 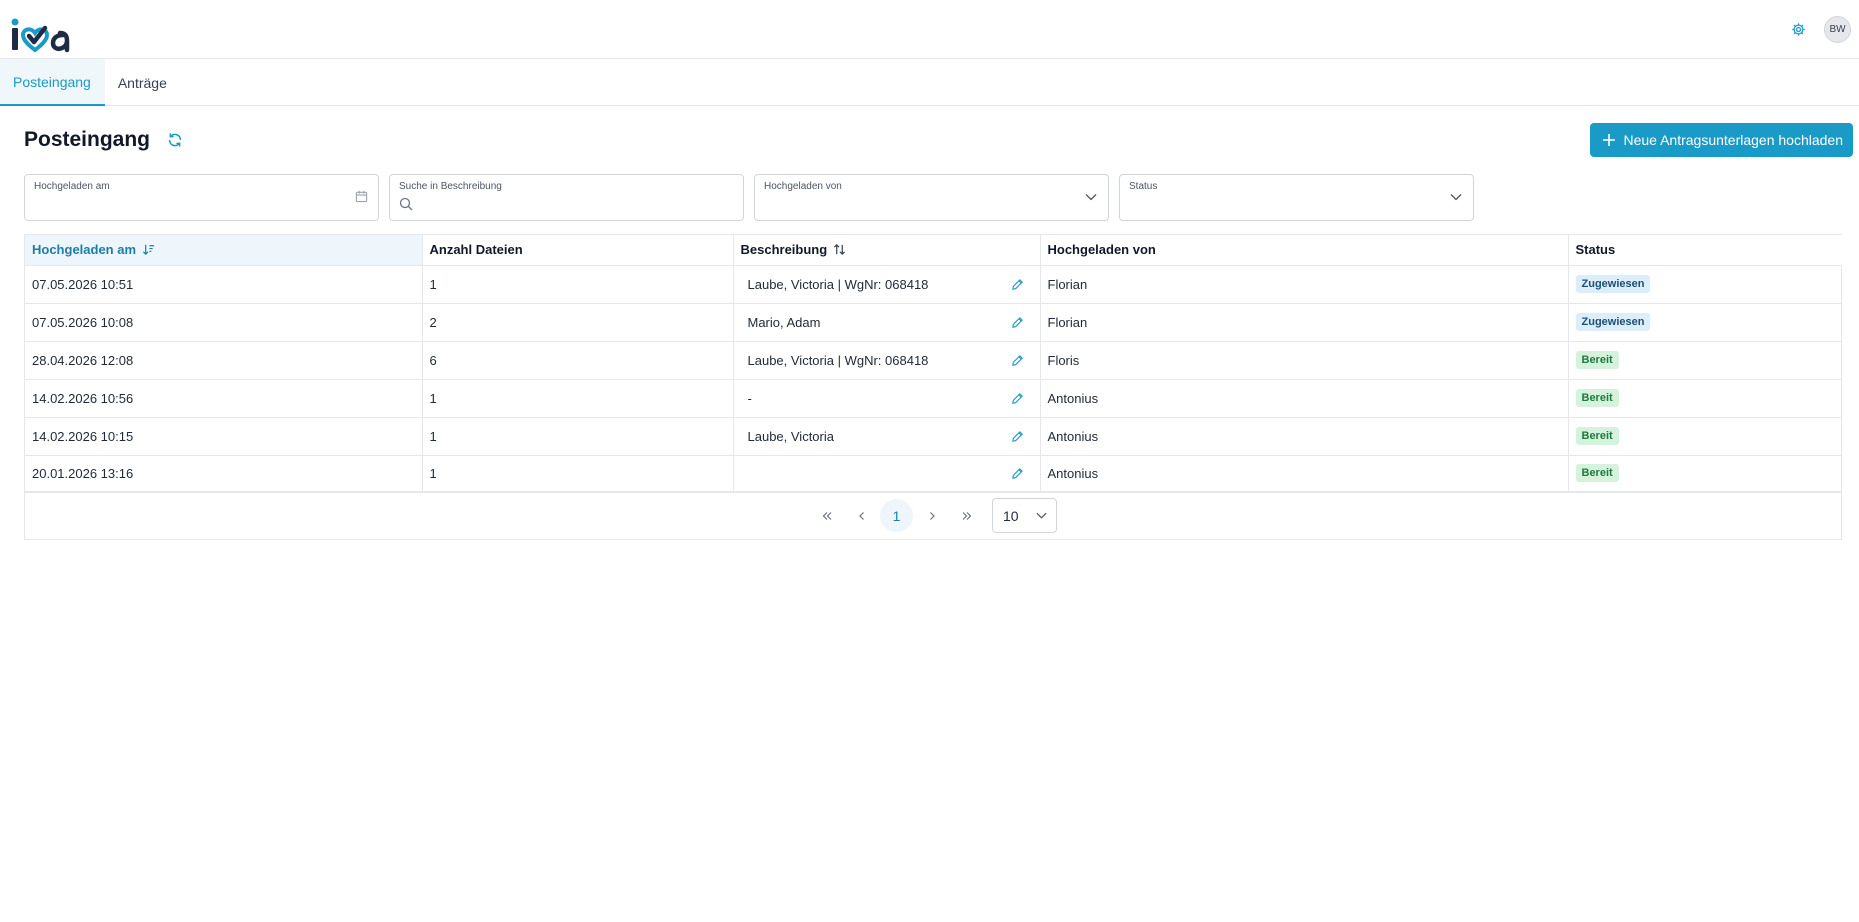 I want to click on description-search-input: Suche in Beschreibung, so click(x=566, y=197).